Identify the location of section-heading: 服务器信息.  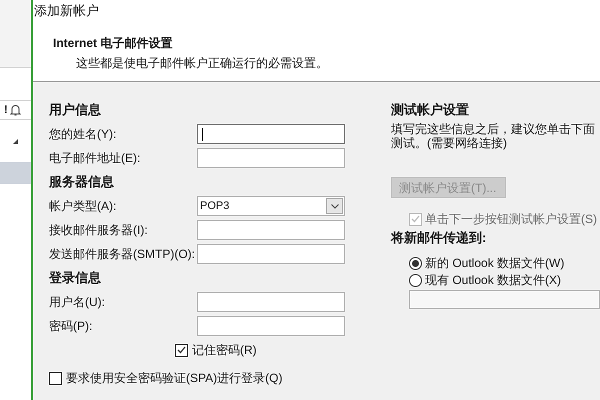
(81, 182).